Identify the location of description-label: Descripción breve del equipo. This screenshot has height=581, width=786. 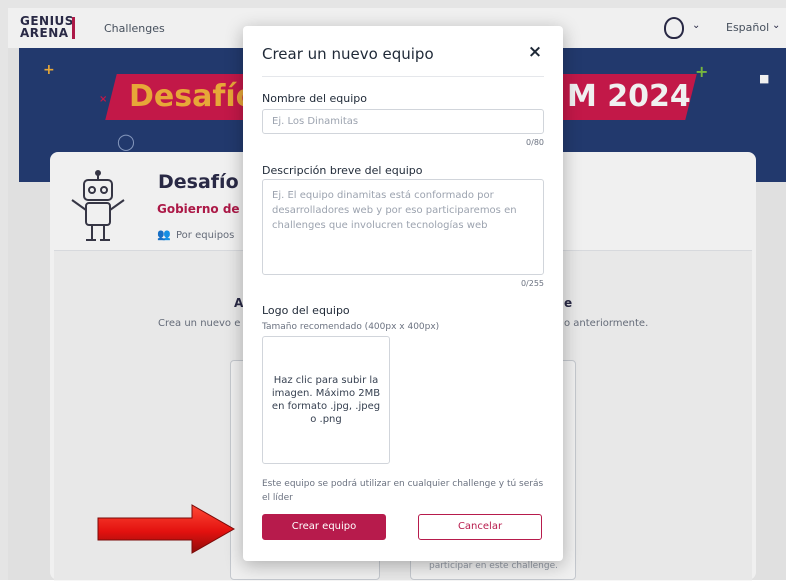
(342, 170).